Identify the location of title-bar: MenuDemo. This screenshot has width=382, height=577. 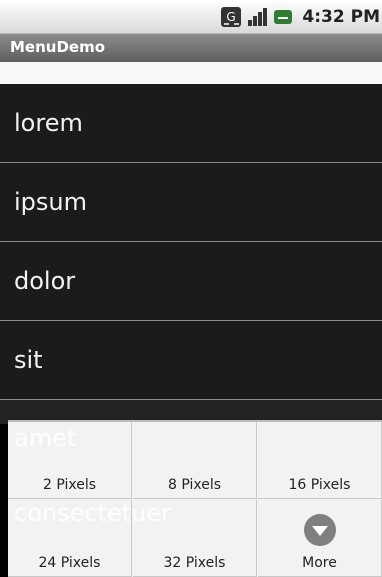
(191, 48).